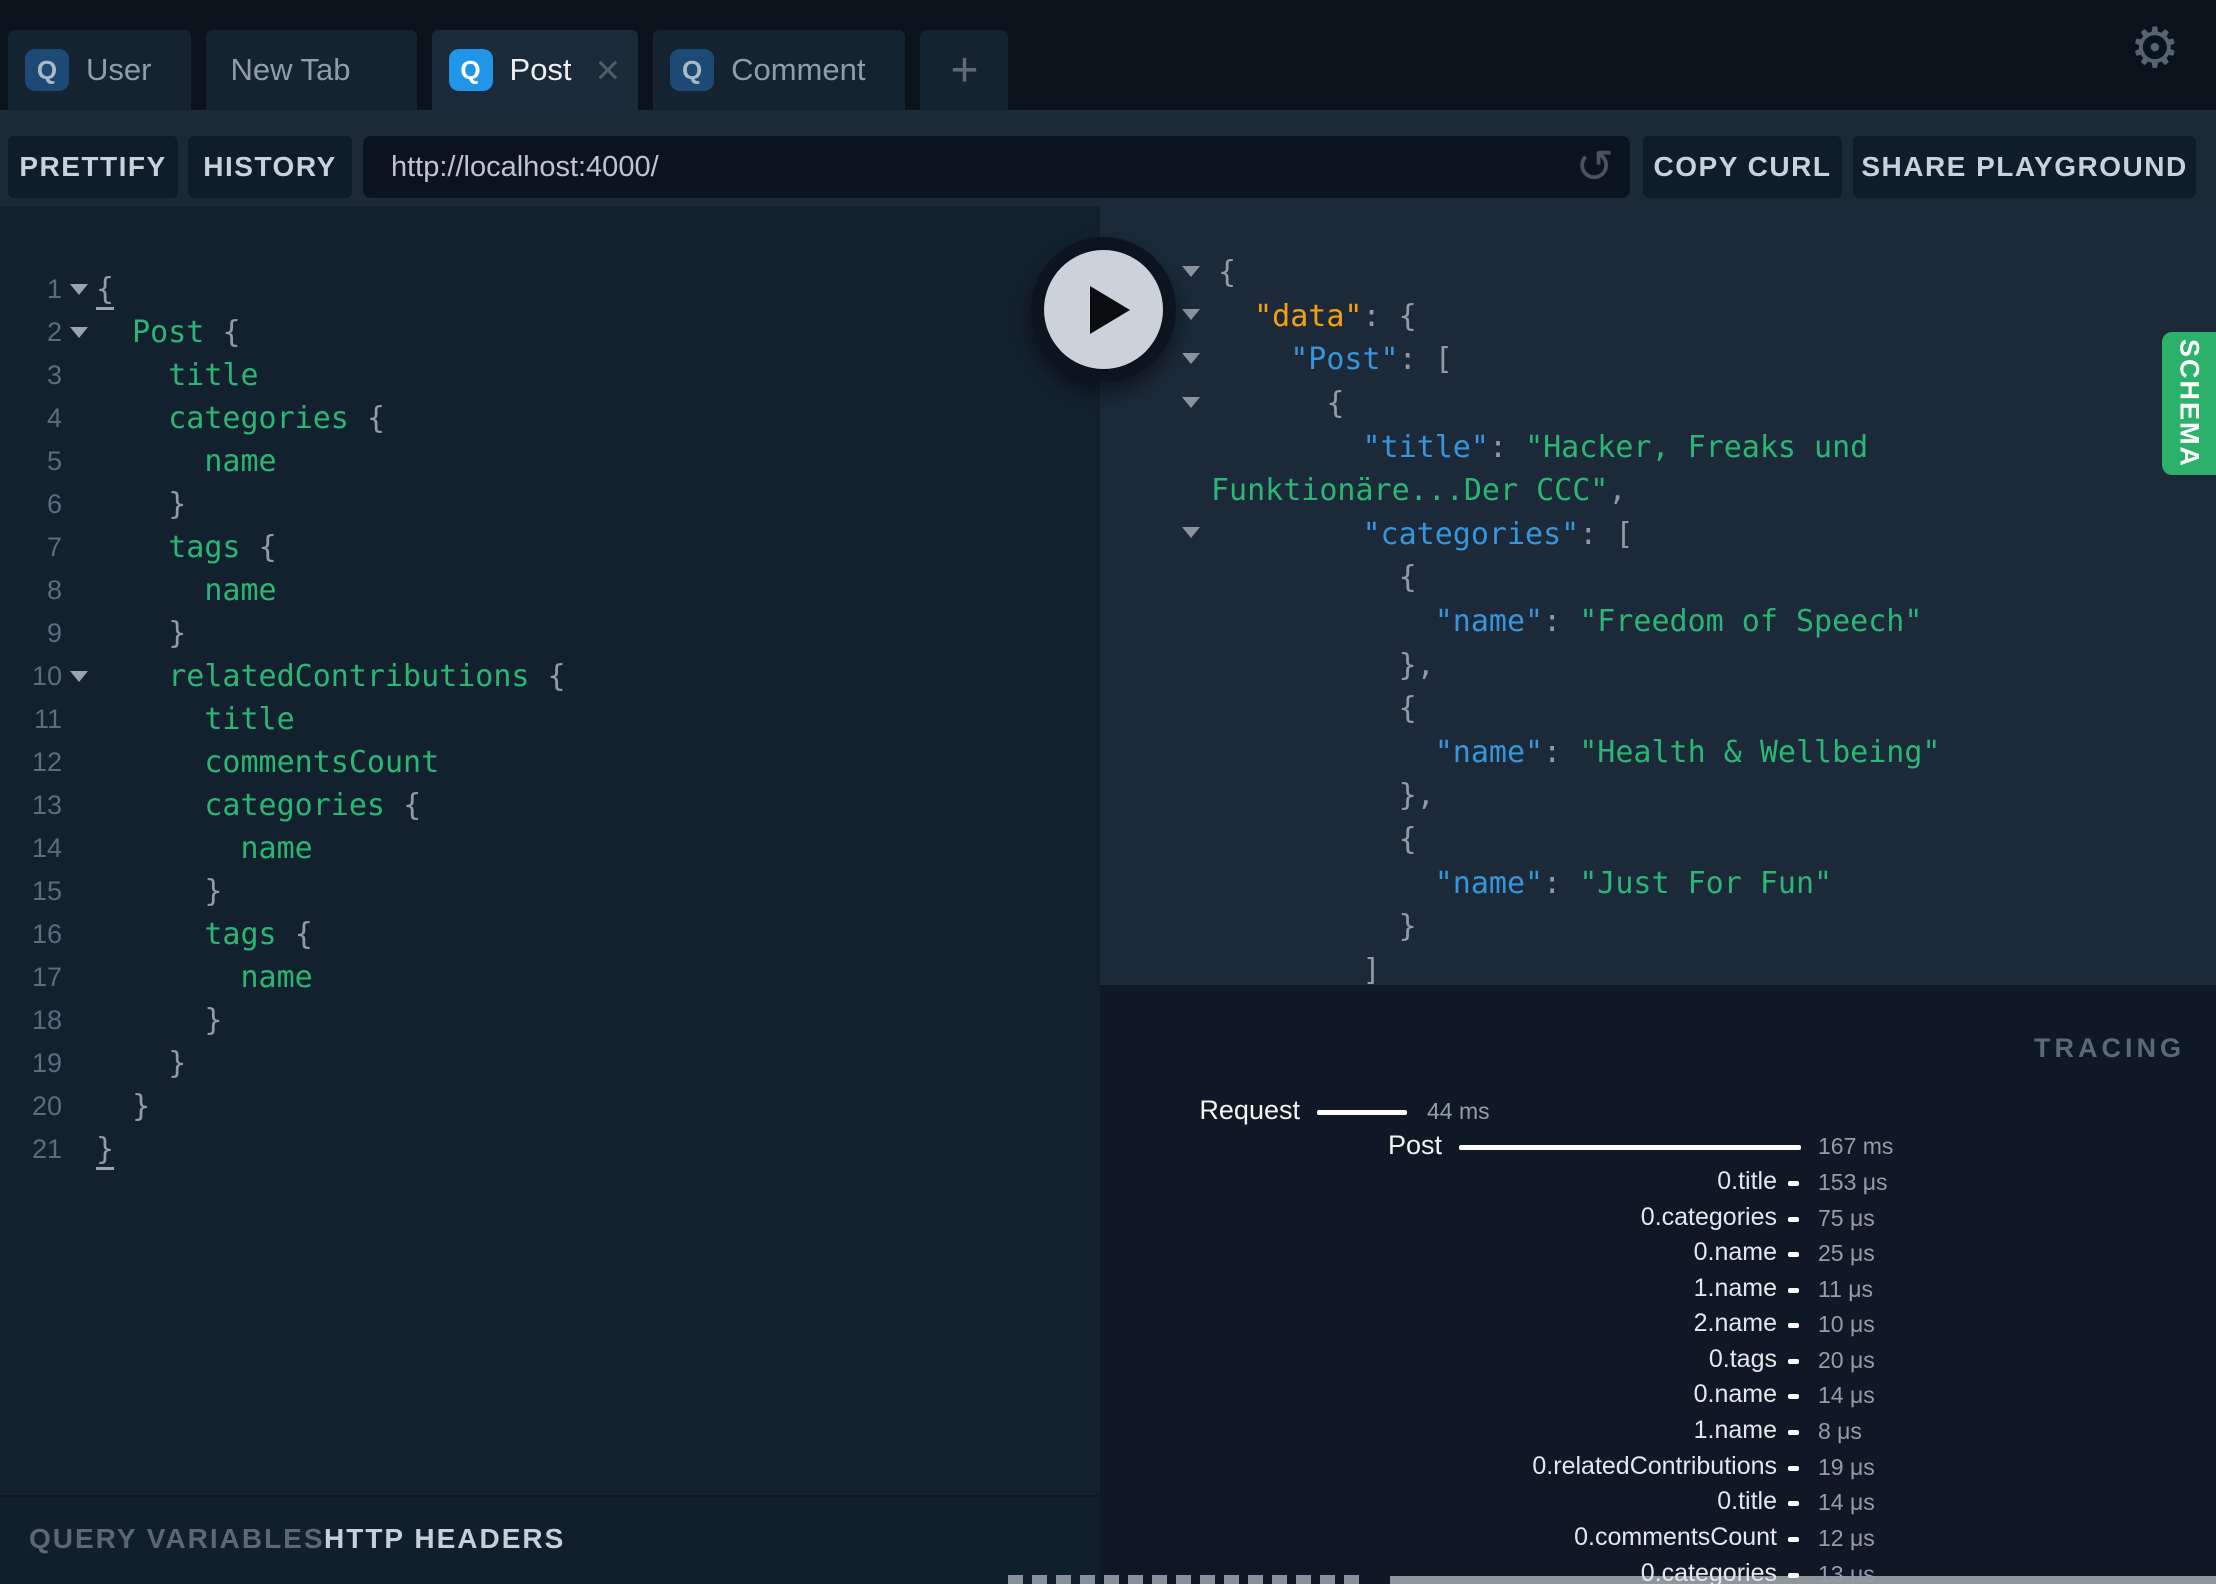 The height and width of the screenshot is (1584, 2216). Describe the element at coordinates (46, 762) in the screenshot. I see `line-number: 12` at that location.